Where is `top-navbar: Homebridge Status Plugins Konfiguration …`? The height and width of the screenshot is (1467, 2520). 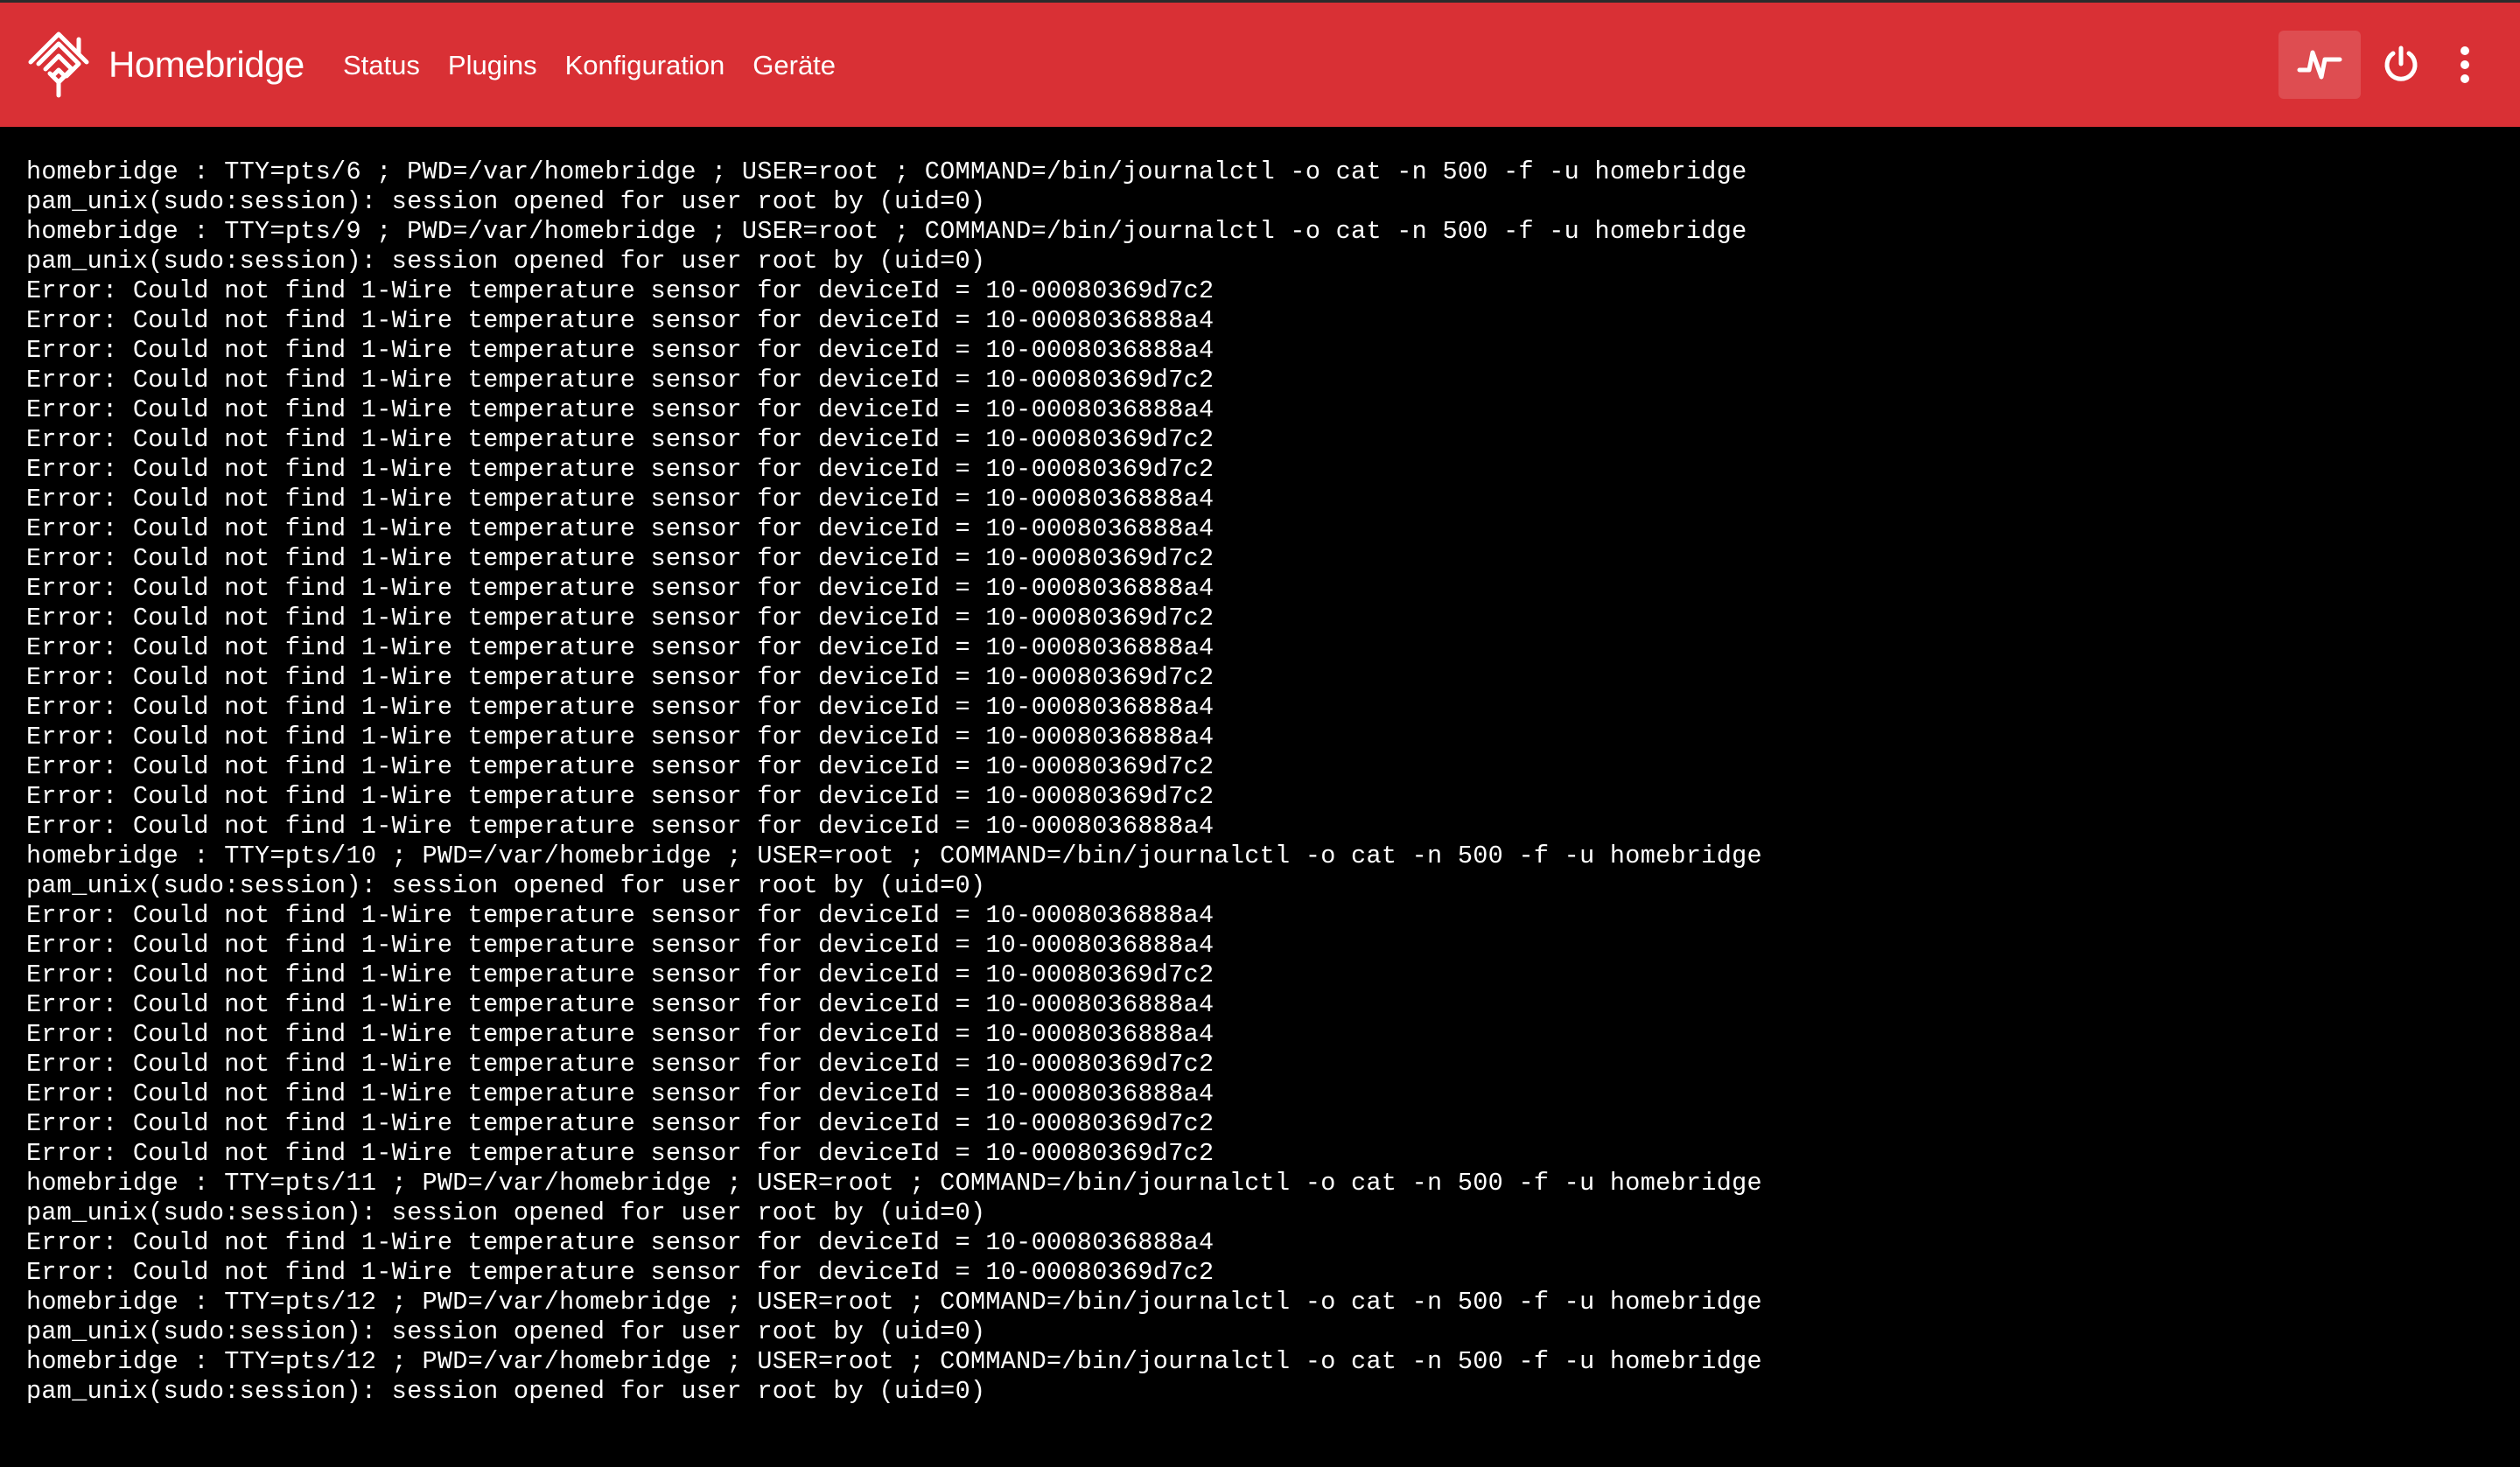 top-navbar: Homebridge Status Plugins Konfiguration … is located at coordinates (1260, 63).